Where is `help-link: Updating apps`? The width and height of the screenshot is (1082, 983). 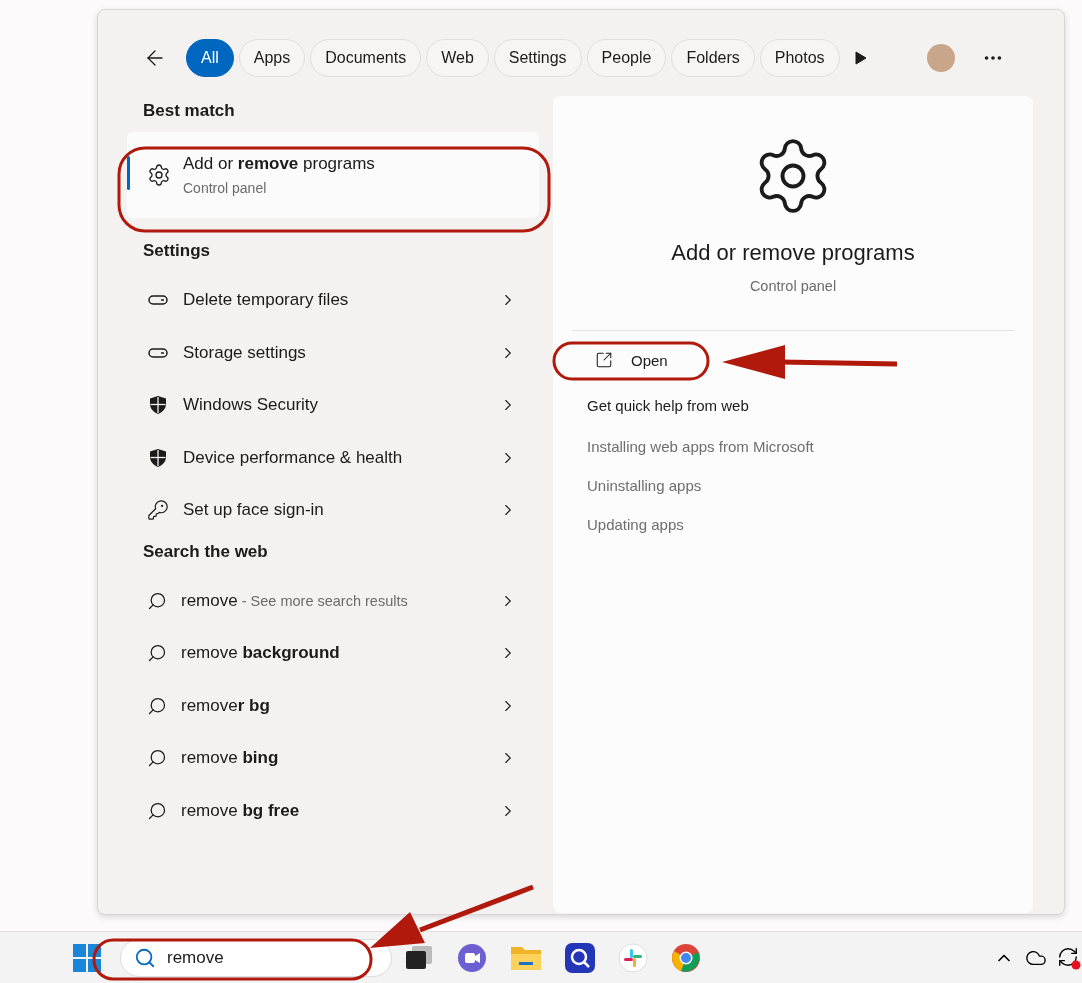 help-link: Updating apps is located at coordinates (635, 524).